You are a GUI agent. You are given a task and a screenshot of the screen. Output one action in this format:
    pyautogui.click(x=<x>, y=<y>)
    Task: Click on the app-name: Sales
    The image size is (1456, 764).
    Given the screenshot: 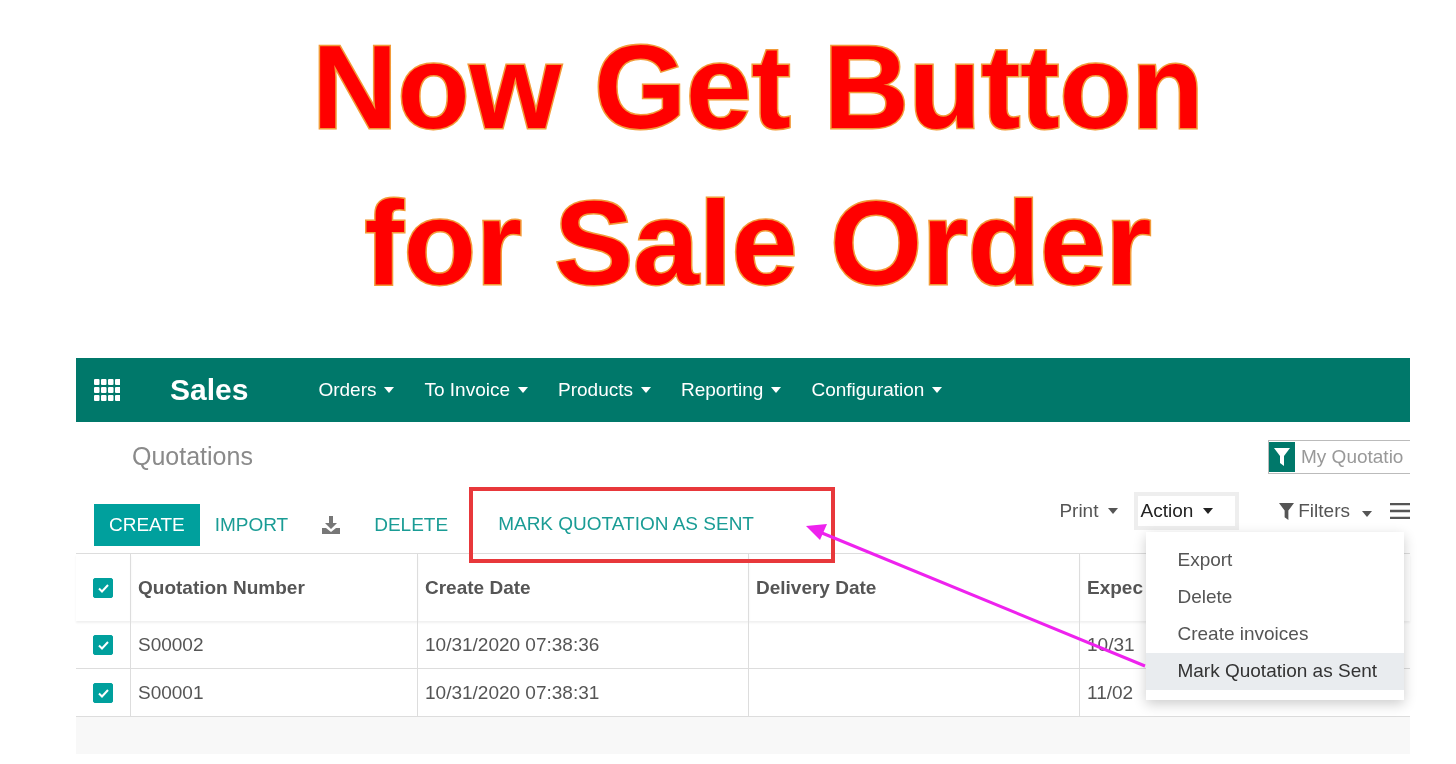 What is the action you would take?
    pyautogui.click(x=209, y=390)
    